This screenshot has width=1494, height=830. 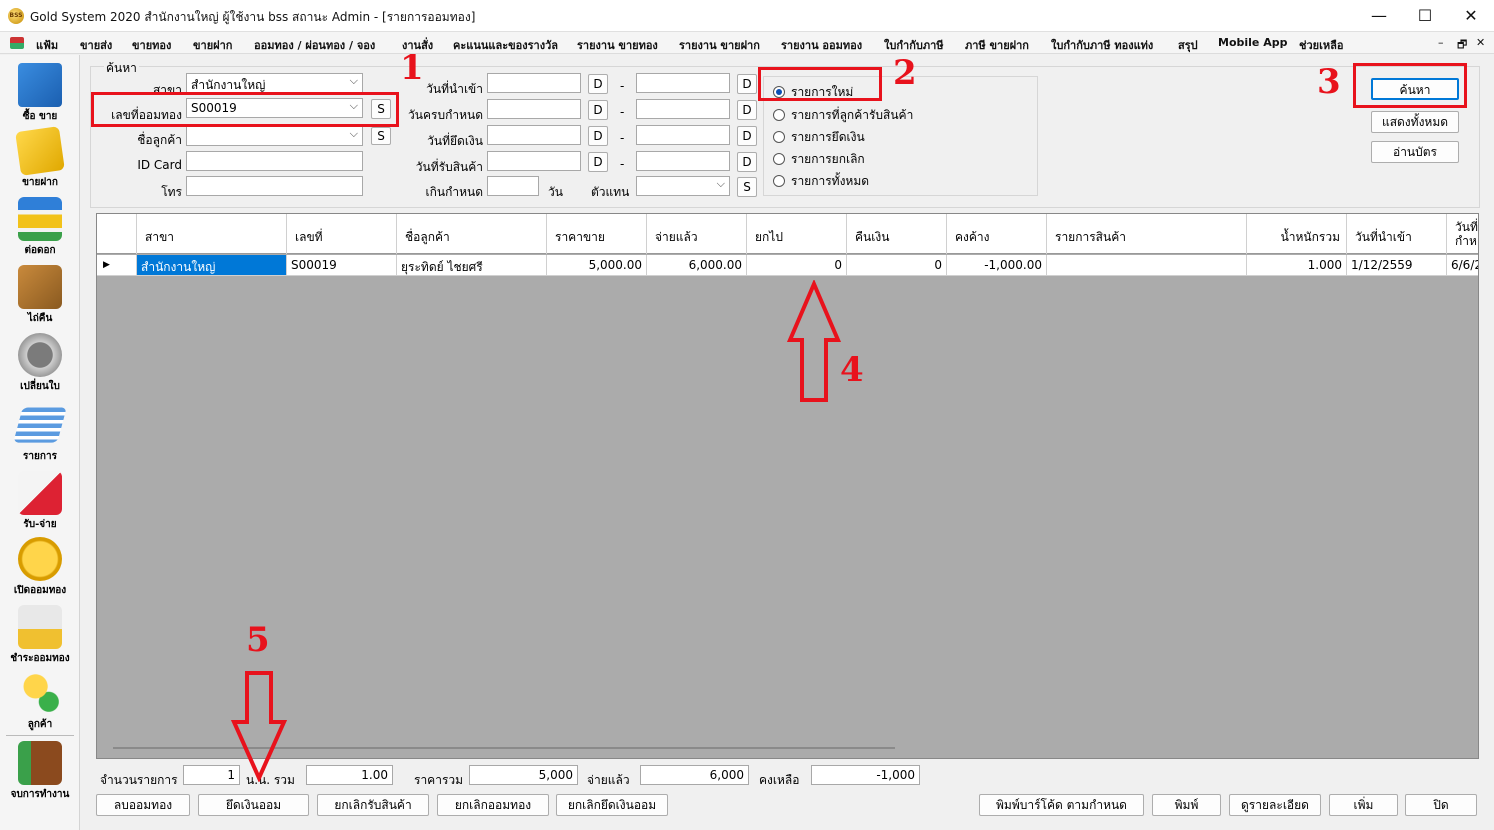 I want to click on add-button: เพิ่ม, so click(x=1363, y=805).